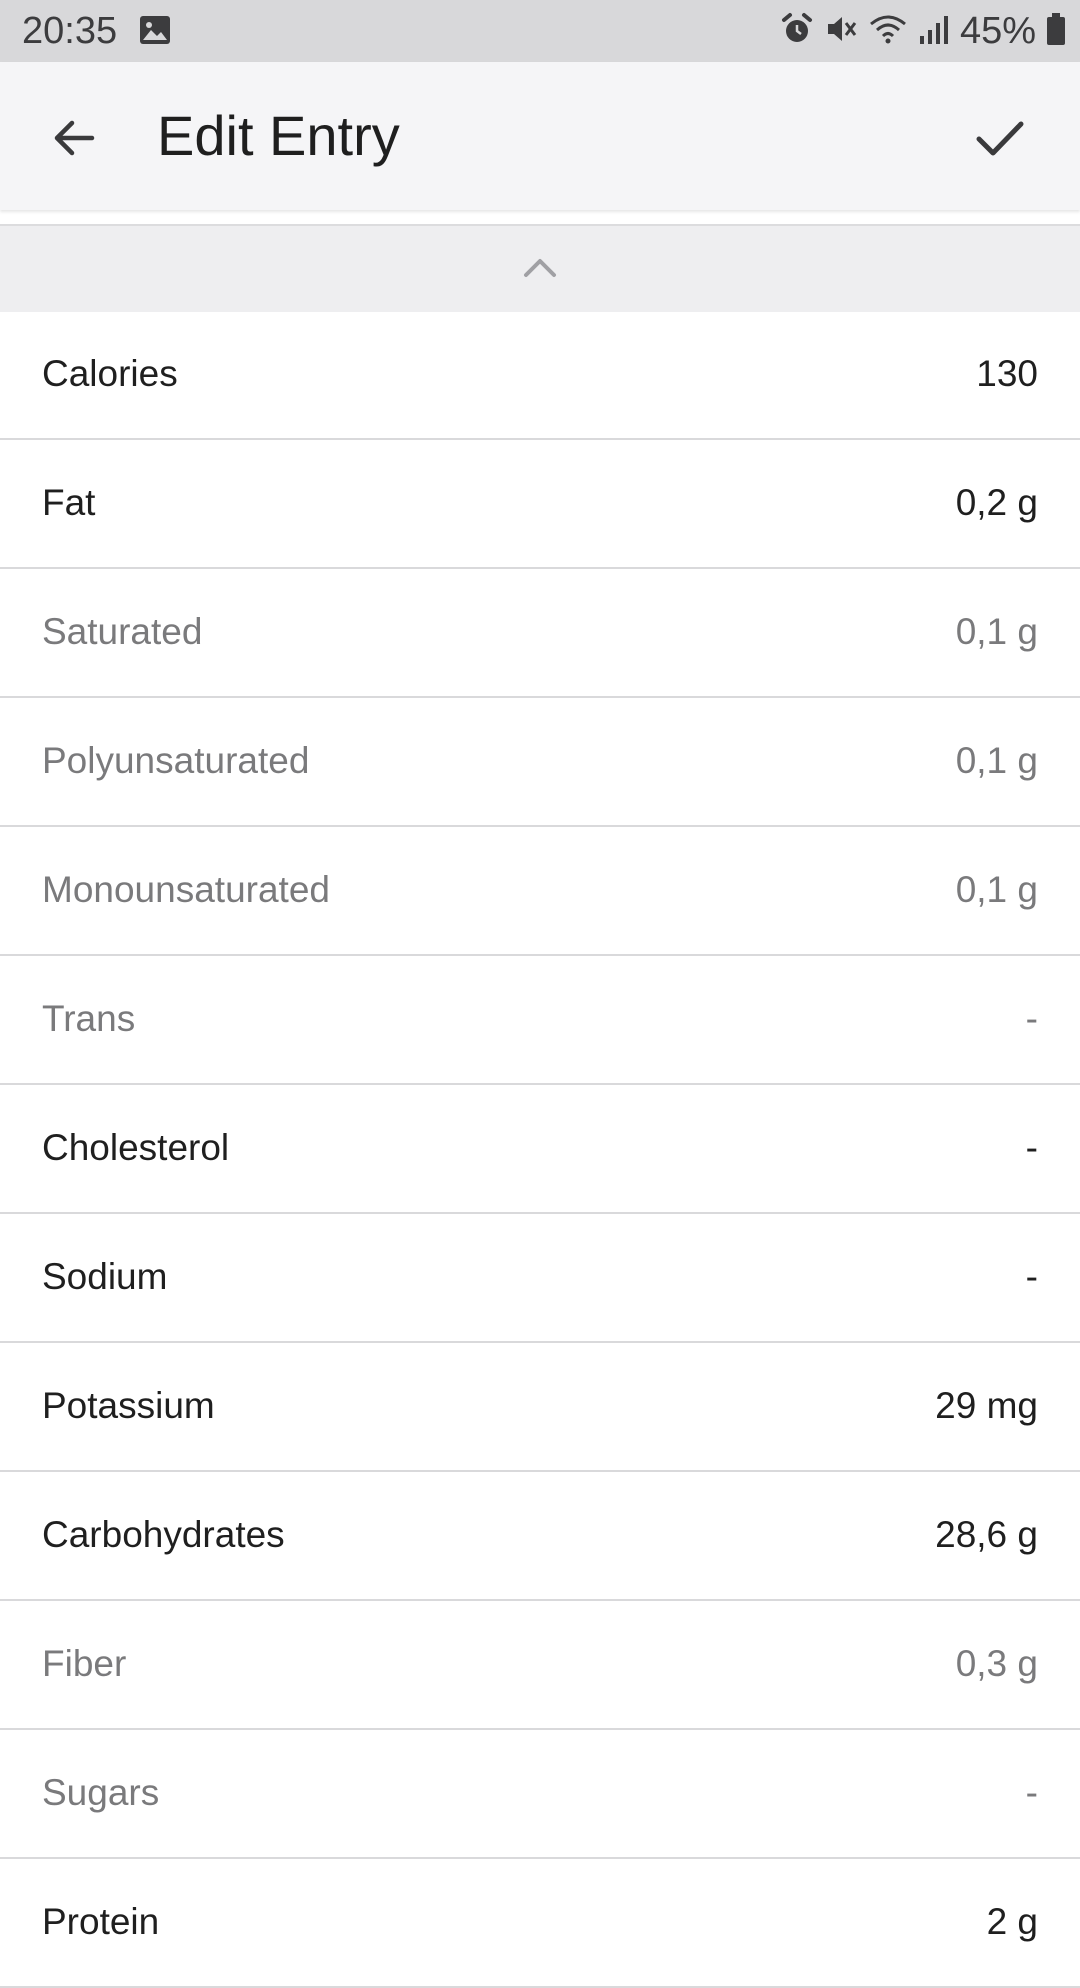 The image size is (1080, 1988). What do you see at coordinates (540, 1407) in the screenshot?
I see `nutrient-row-potassium: Potassium 29 mg` at bounding box center [540, 1407].